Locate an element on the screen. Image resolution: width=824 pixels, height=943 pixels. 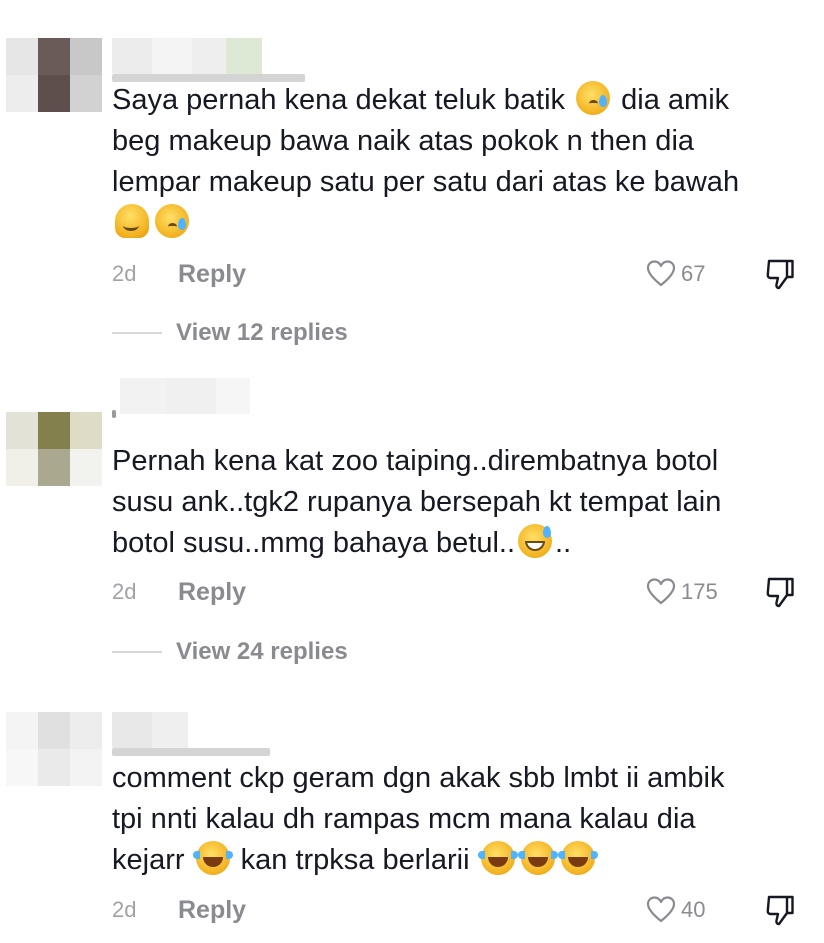
view-replies-label: View 24 replies is located at coordinates (262, 651).